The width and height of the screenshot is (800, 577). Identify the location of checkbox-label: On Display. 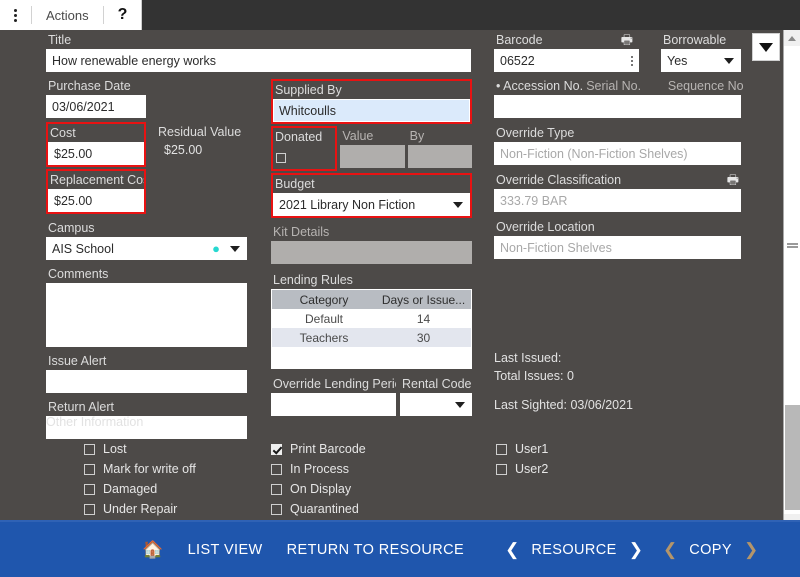
(321, 489).